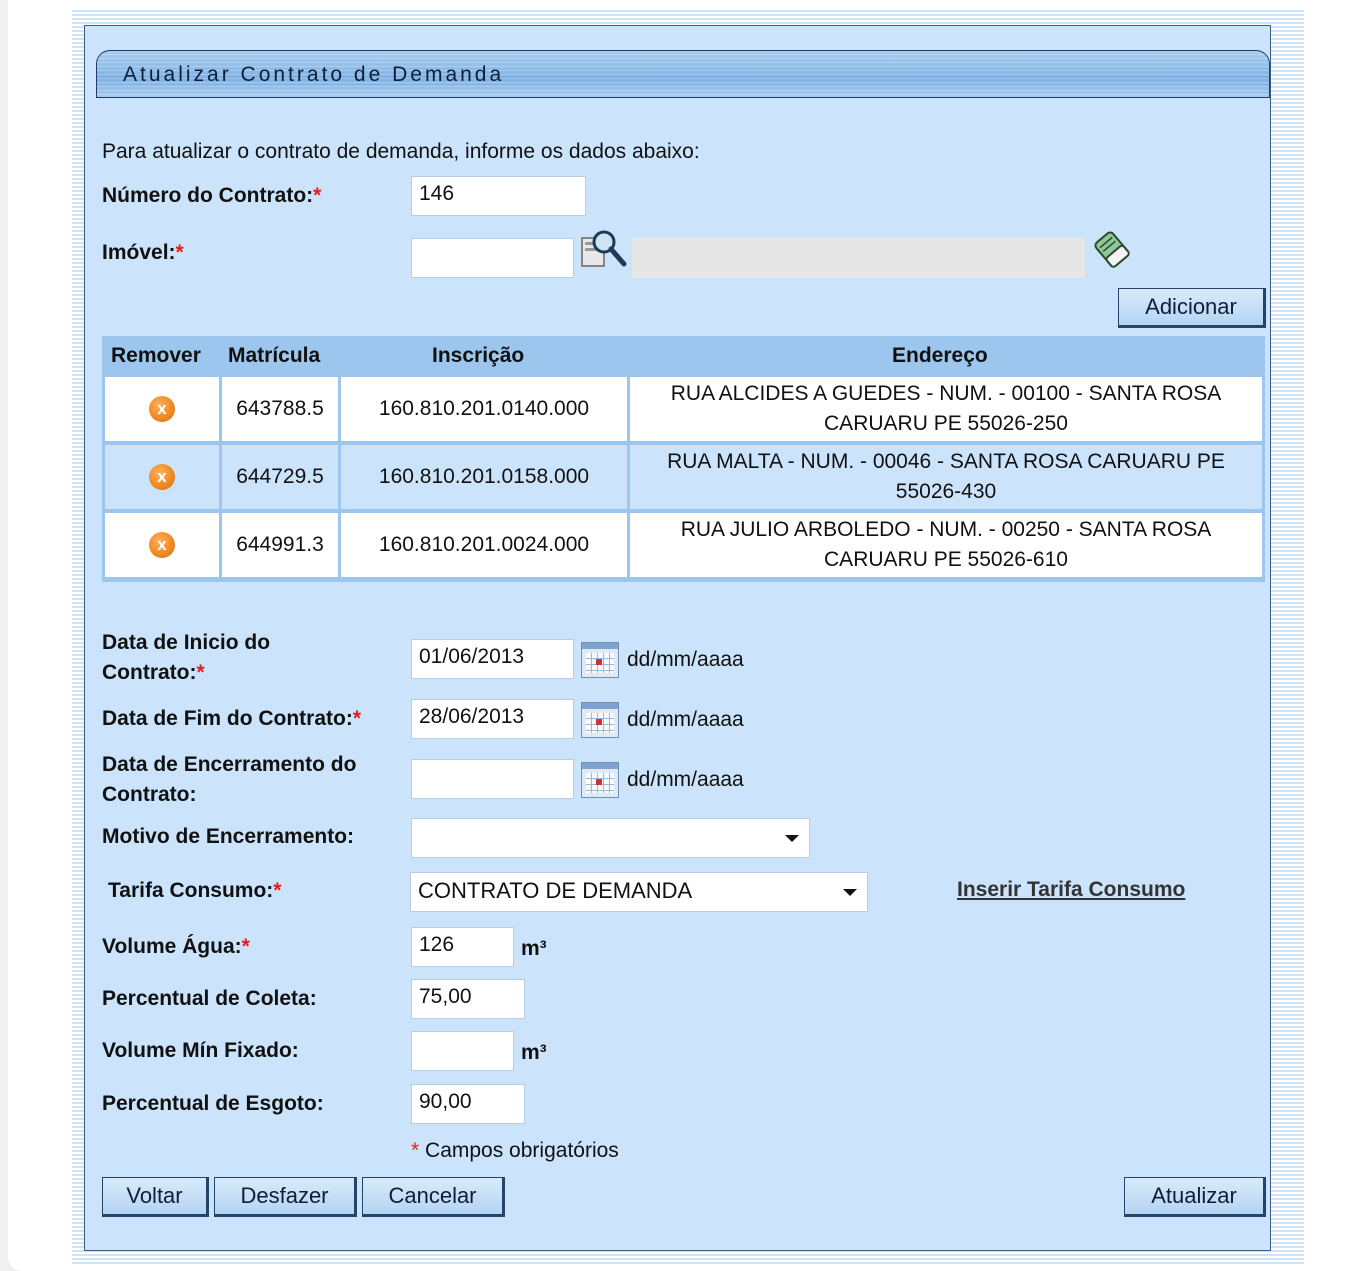 Image resolution: width=1359 pixels, height=1271 pixels. Describe the element at coordinates (492, 779) in the screenshot. I see `data-encerramento-input` at that location.